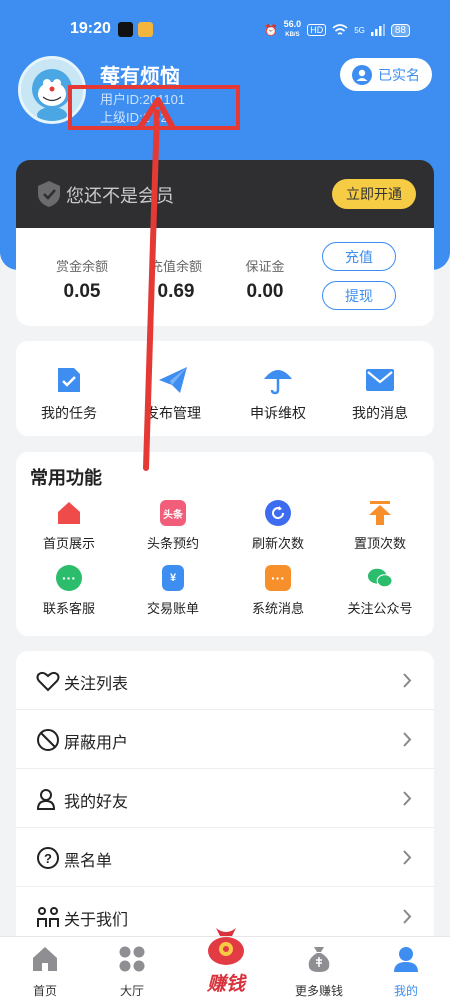  What do you see at coordinates (340, 29) in the screenshot?
I see `wifi-icon` at bounding box center [340, 29].